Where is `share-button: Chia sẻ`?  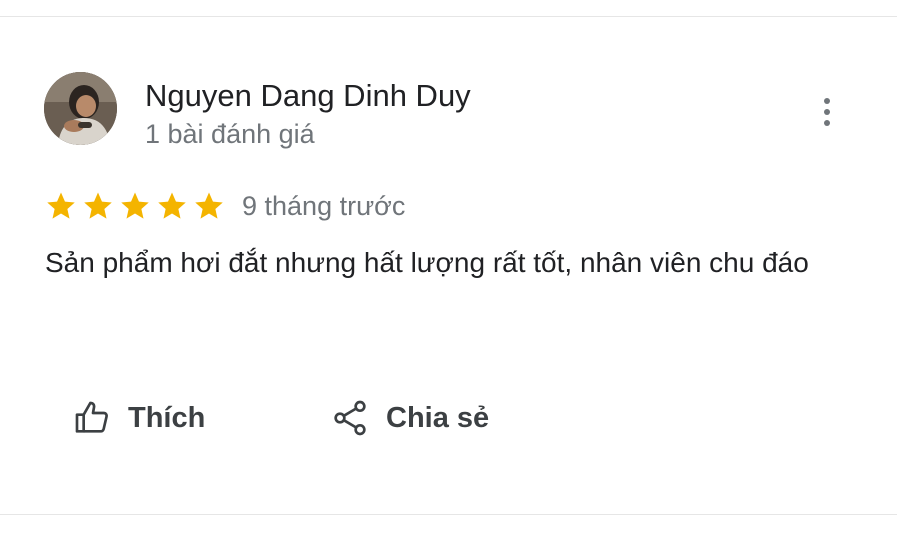 share-button: Chia sẻ is located at coordinates (409, 418).